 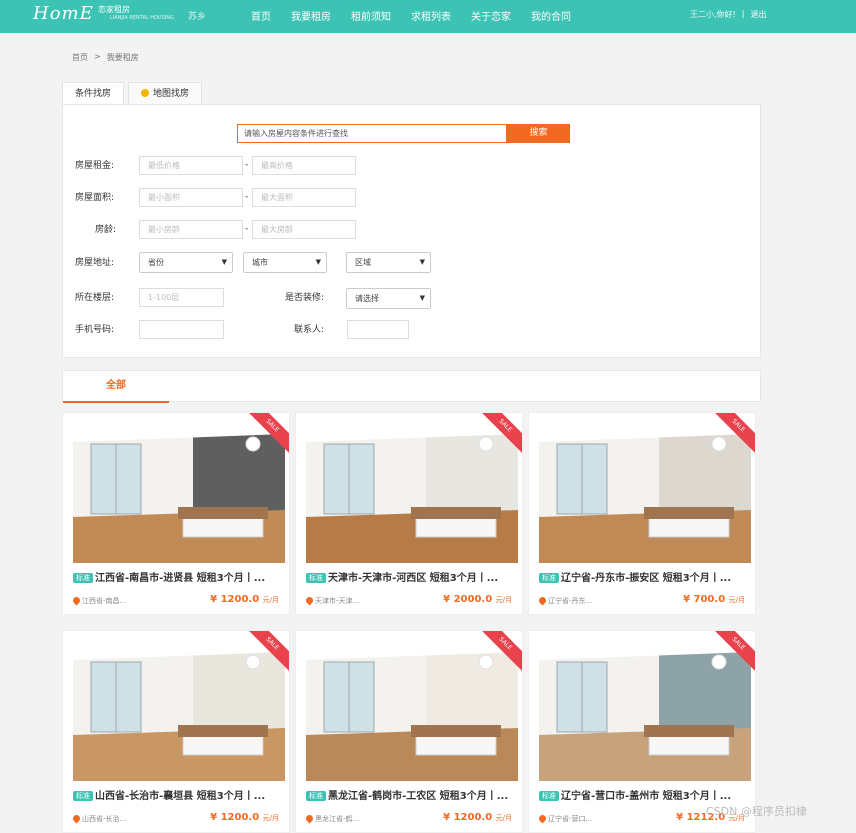 What do you see at coordinates (388, 298) in the screenshot?
I see `decoration-select: 请选择 ▼` at bounding box center [388, 298].